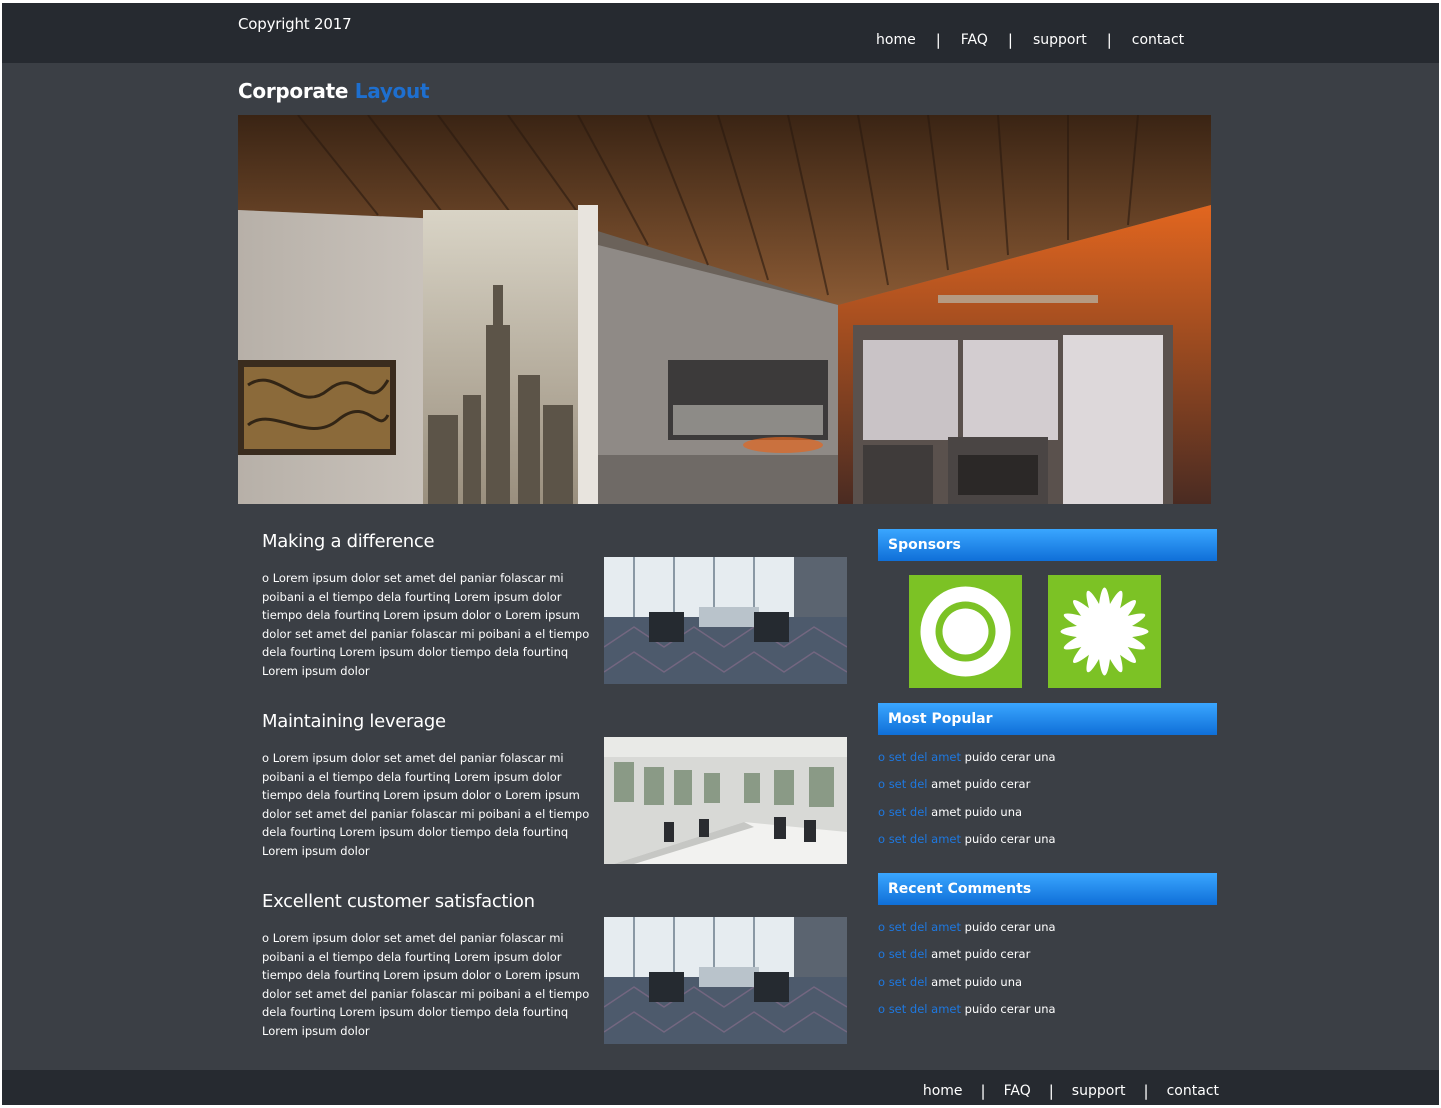 Image resolution: width=1441 pixels, height=1108 pixels. I want to click on top-nav: home | FAQ | support | contact, so click(1030, 40).